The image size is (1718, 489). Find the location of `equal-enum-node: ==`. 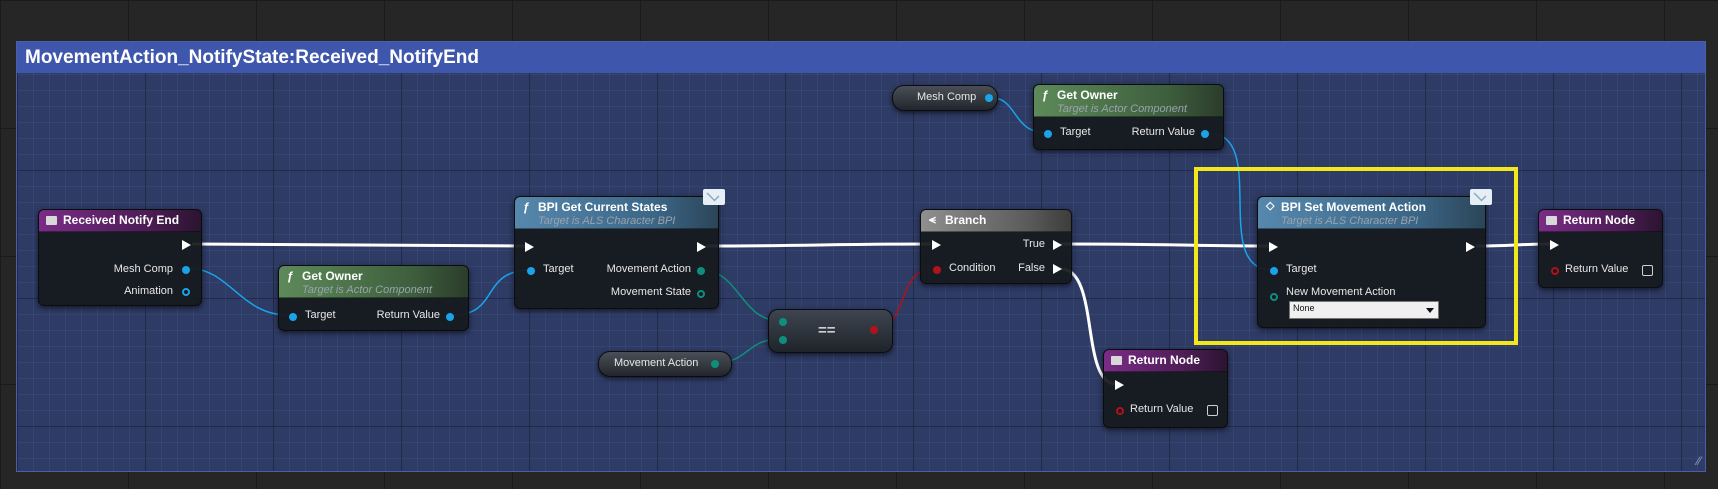

equal-enum-node: == is located at coordinates (830, 331).